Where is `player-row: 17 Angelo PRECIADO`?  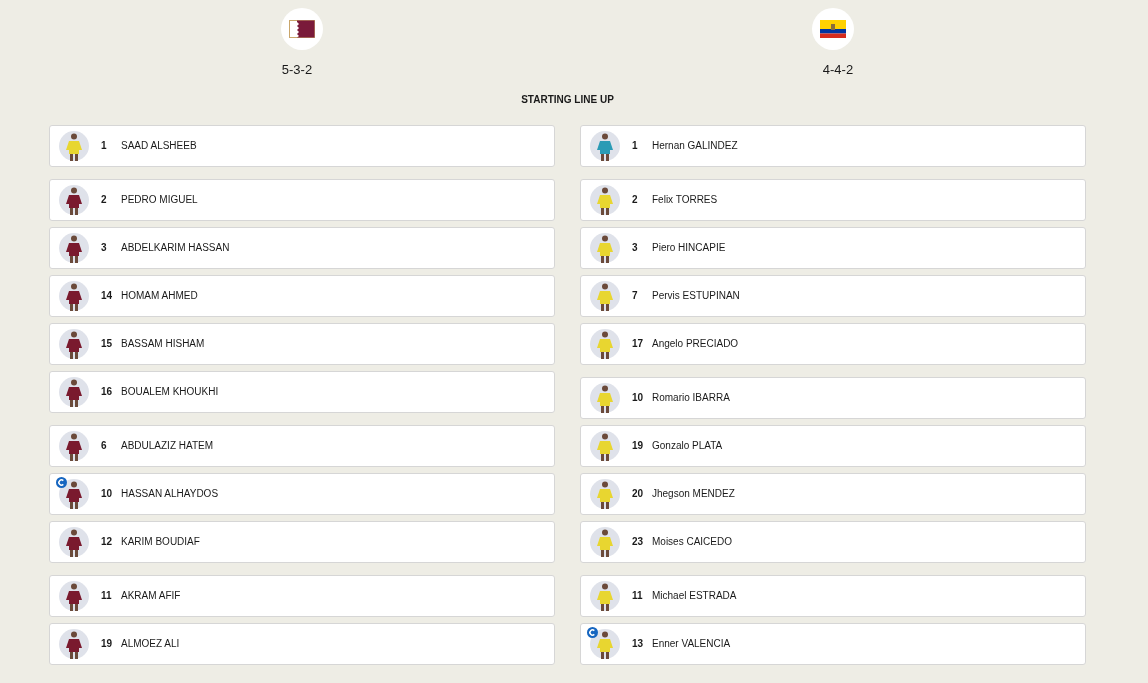 player-row: 17 Angelo PRECIADO is located at coordinates (833, 343).